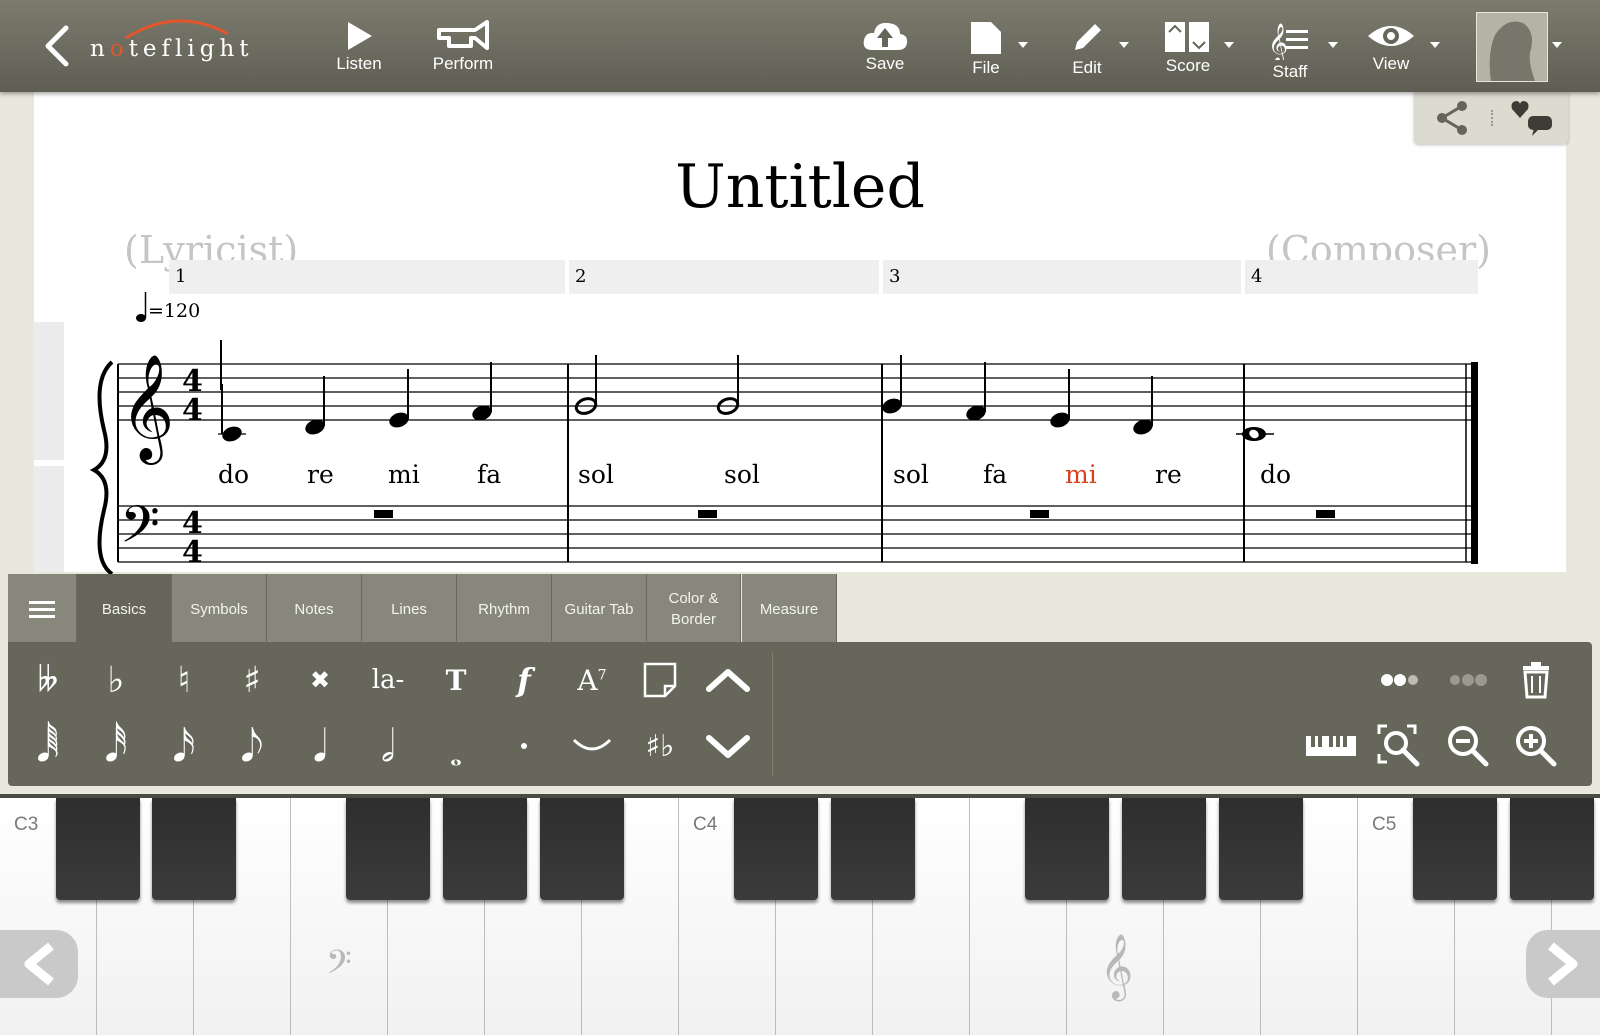  Describe the element at coordinates (184, 746) in the screenshot. I see `sixteenth-note-button: 𝅘𝅥𝅯` at that location.